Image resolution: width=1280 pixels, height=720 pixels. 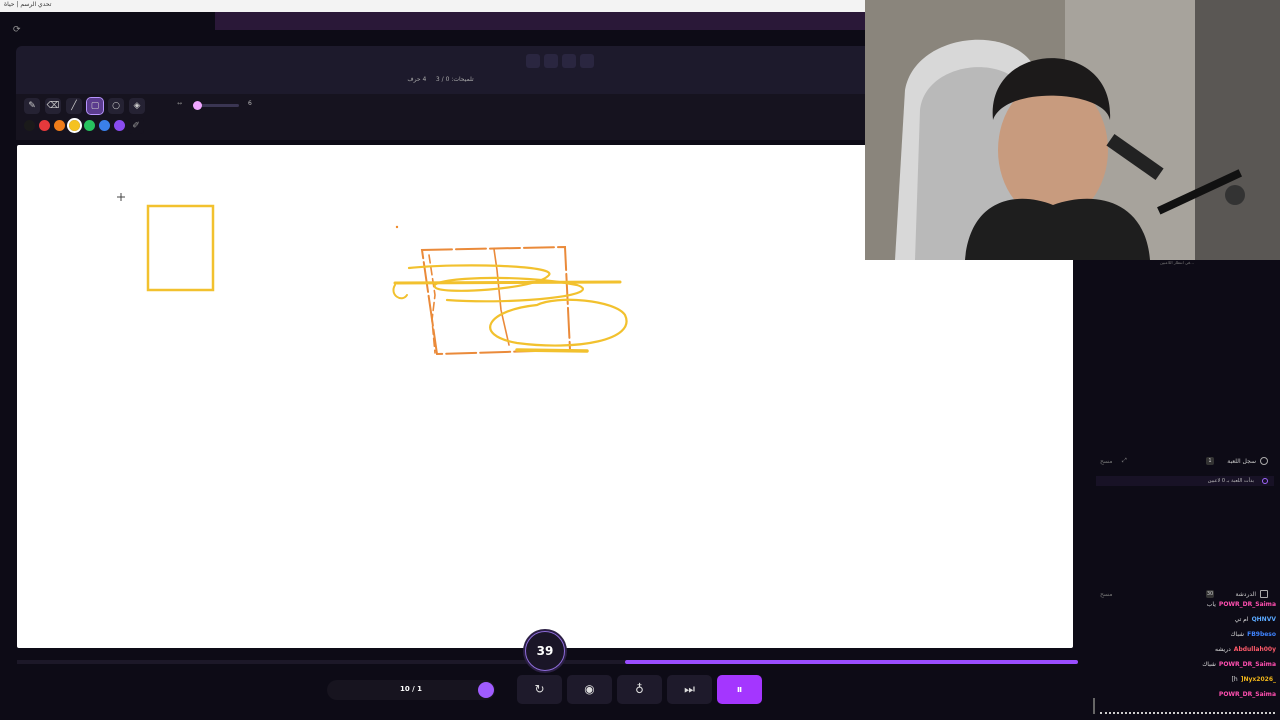 I want to click on chat-message: POWR_DR_Saima, so click(x=1246, y=694).